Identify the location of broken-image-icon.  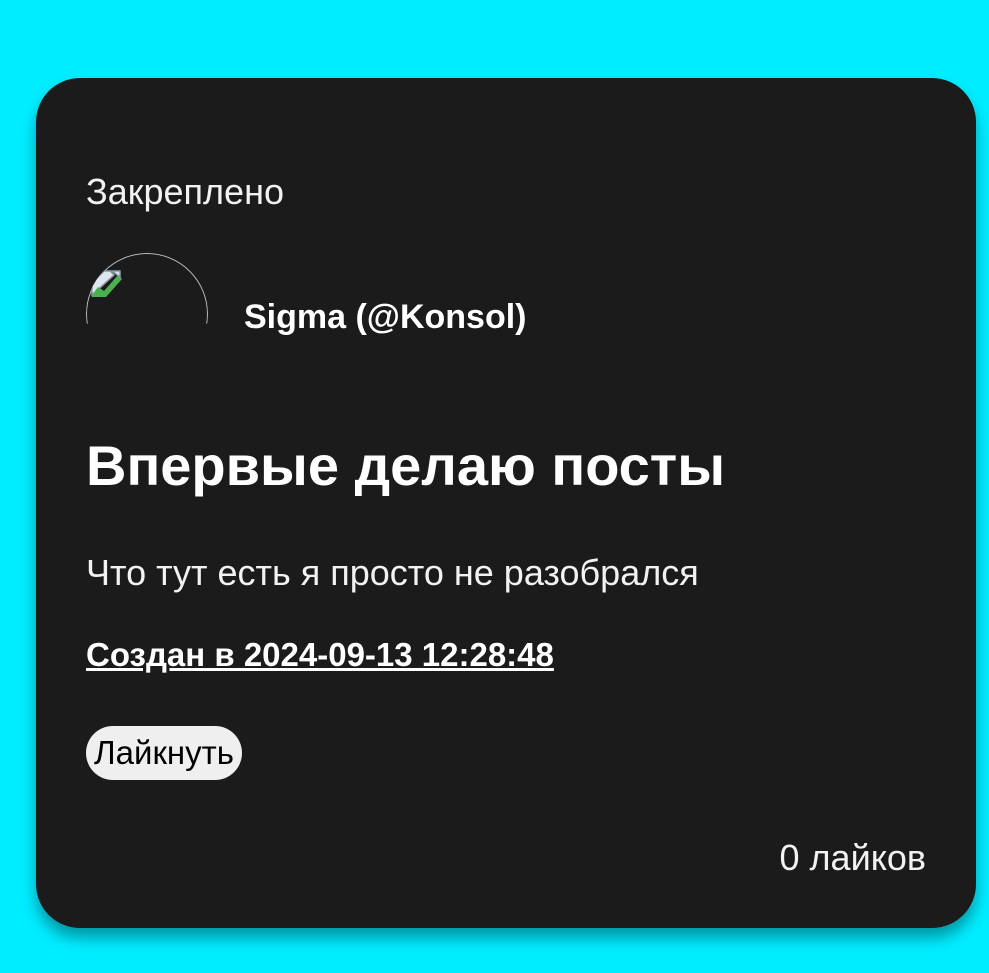
(106, 283).